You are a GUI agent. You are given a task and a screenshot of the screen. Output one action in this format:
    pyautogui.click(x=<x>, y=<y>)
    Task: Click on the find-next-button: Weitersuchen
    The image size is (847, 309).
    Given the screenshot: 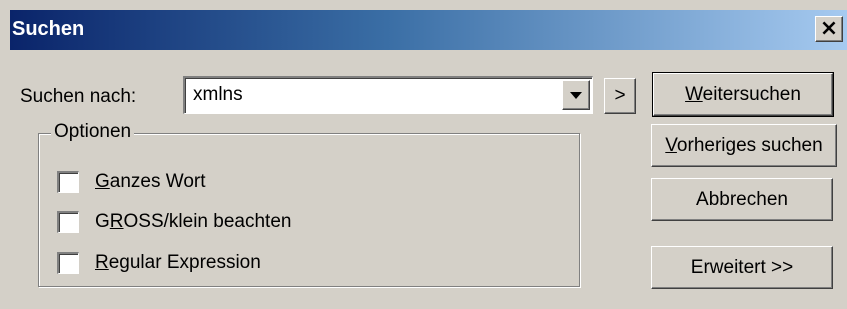 What is the action you would take?
    pyautogui.click(x=743, y=94)
    